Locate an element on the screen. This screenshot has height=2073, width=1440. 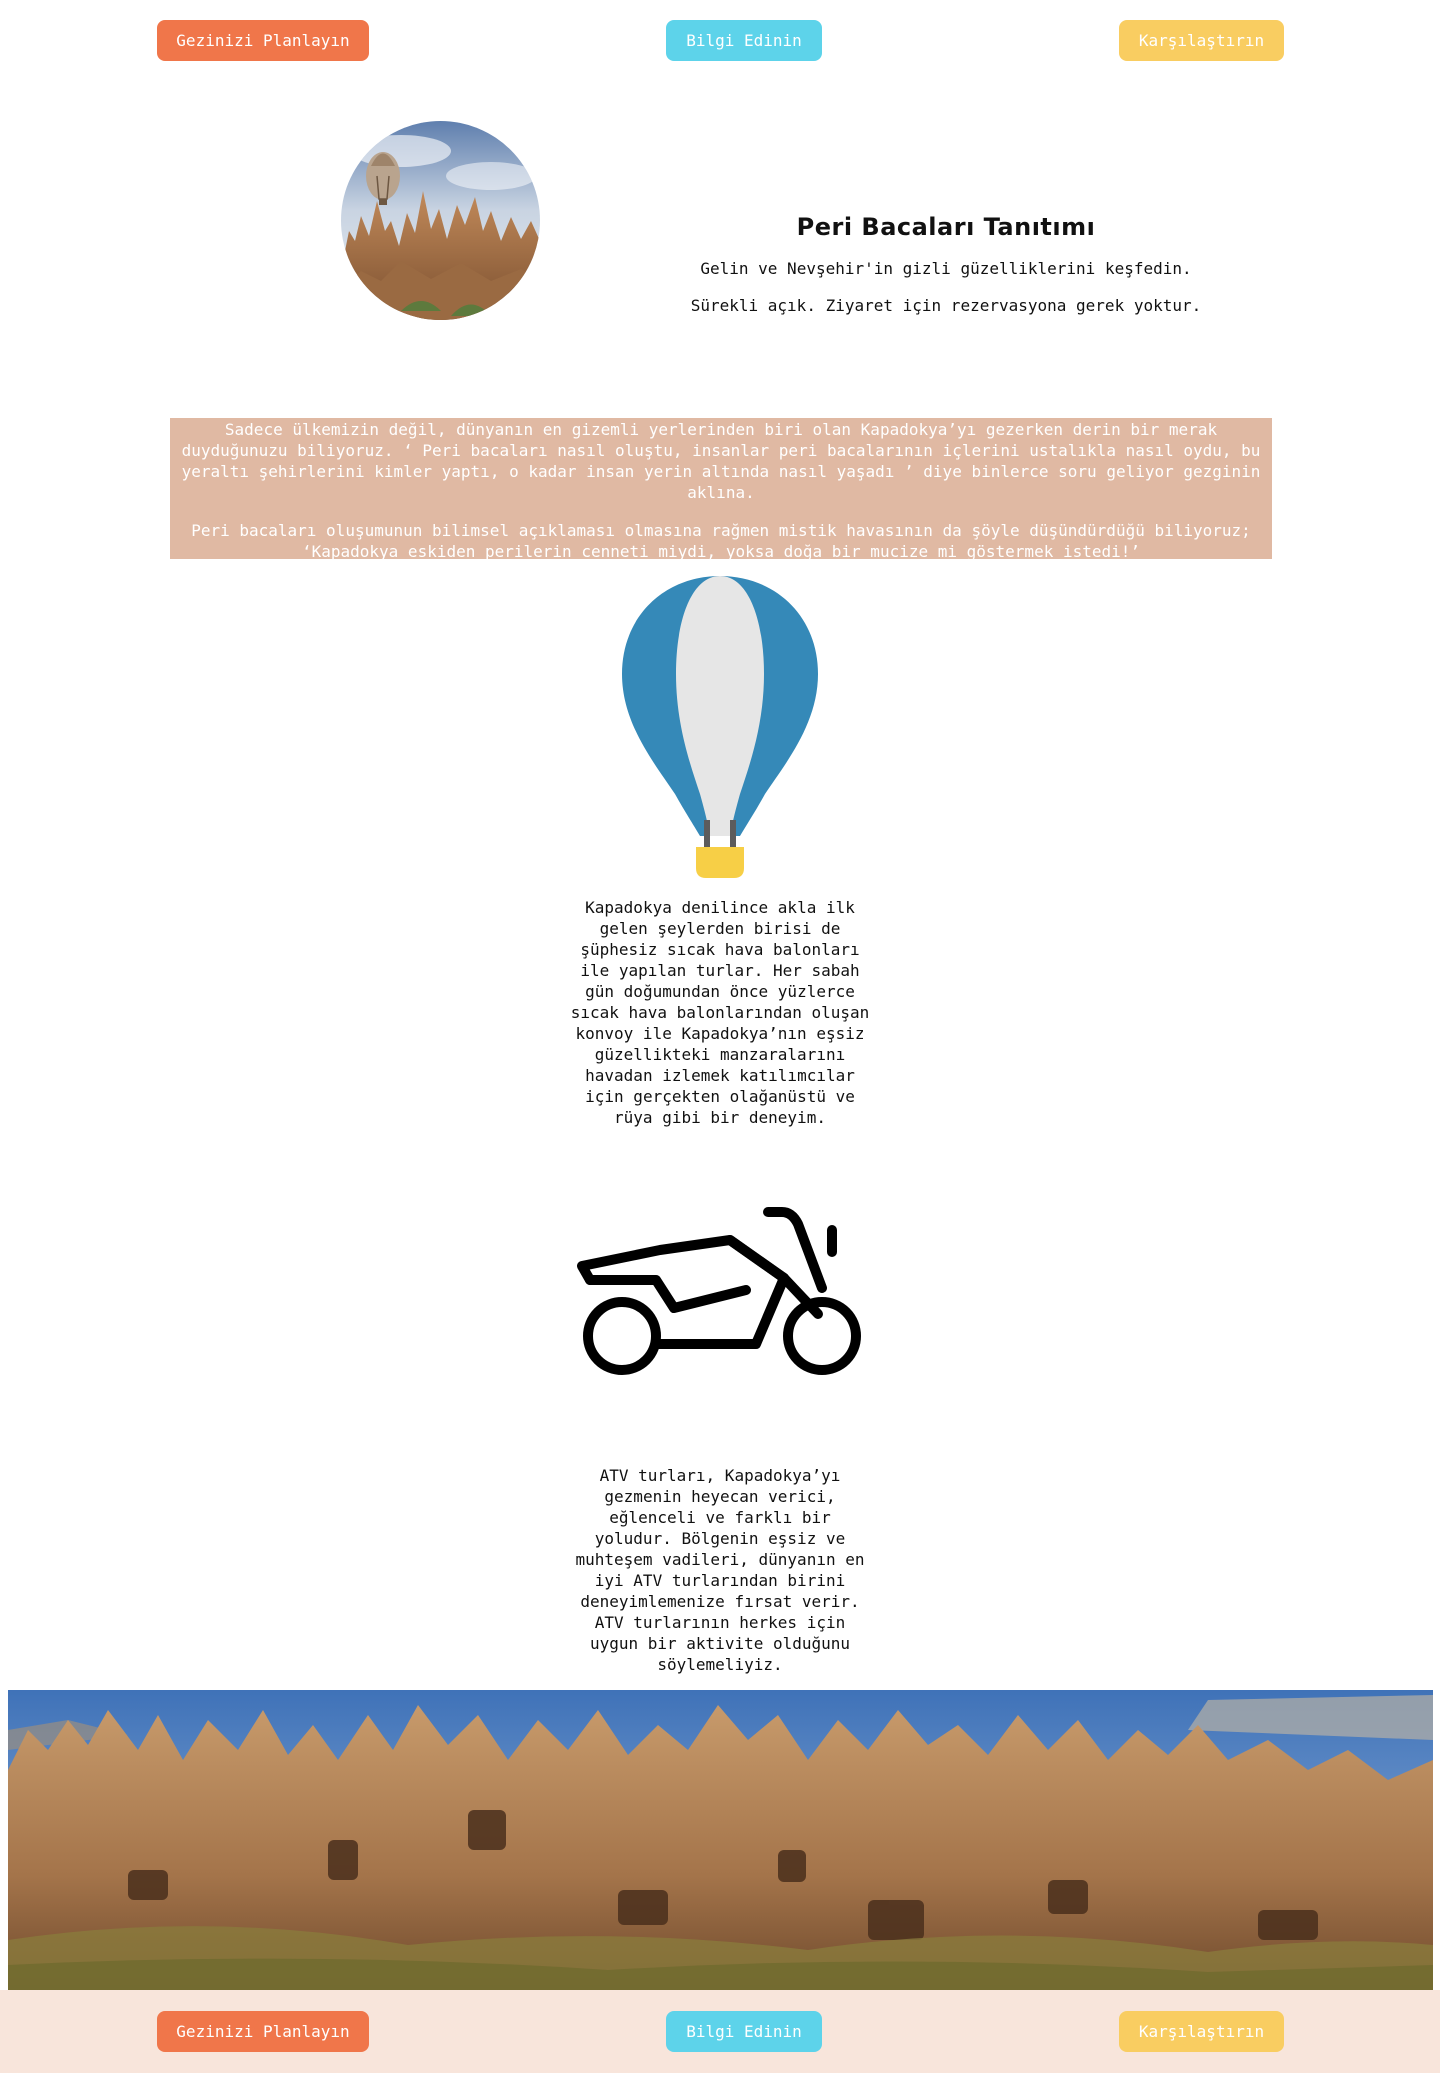
learn-more-button: Bilgi Edinin is located at coordinates (744, 40).